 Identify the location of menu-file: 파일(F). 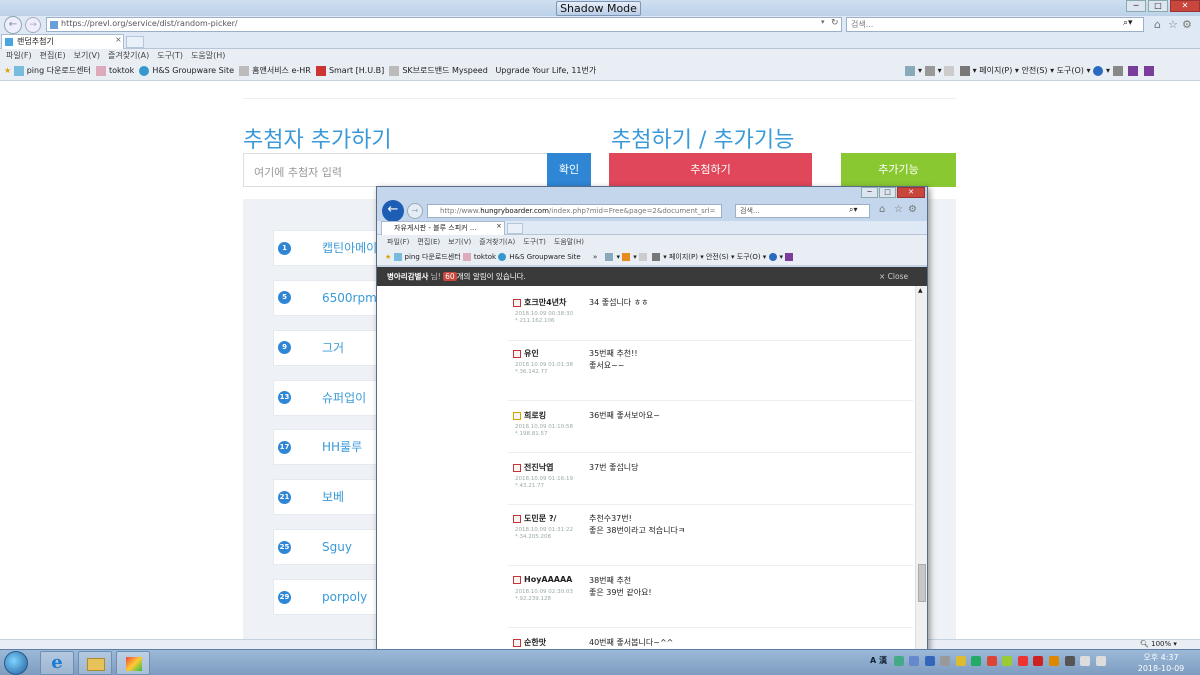
(19, 55).